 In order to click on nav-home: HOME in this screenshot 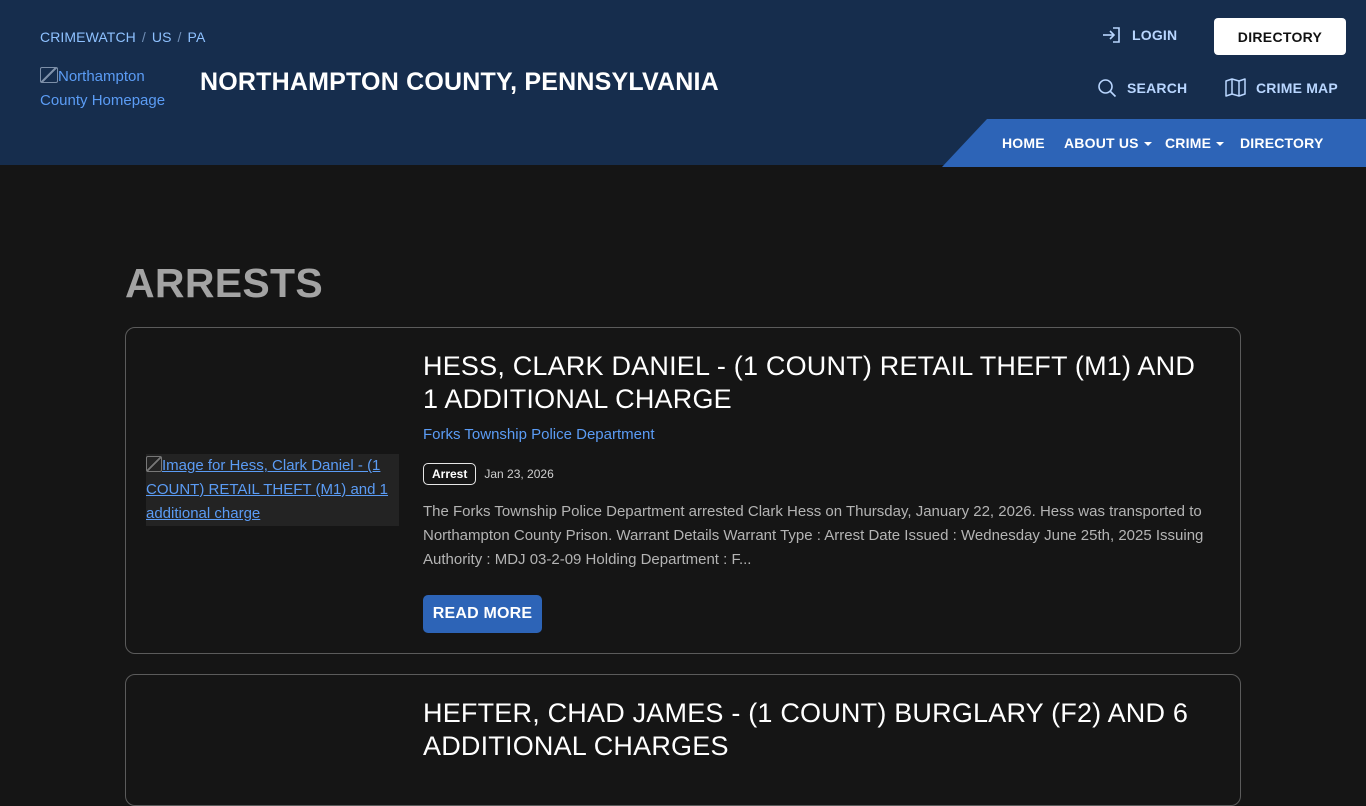, I will do `click(1023, 143)`.